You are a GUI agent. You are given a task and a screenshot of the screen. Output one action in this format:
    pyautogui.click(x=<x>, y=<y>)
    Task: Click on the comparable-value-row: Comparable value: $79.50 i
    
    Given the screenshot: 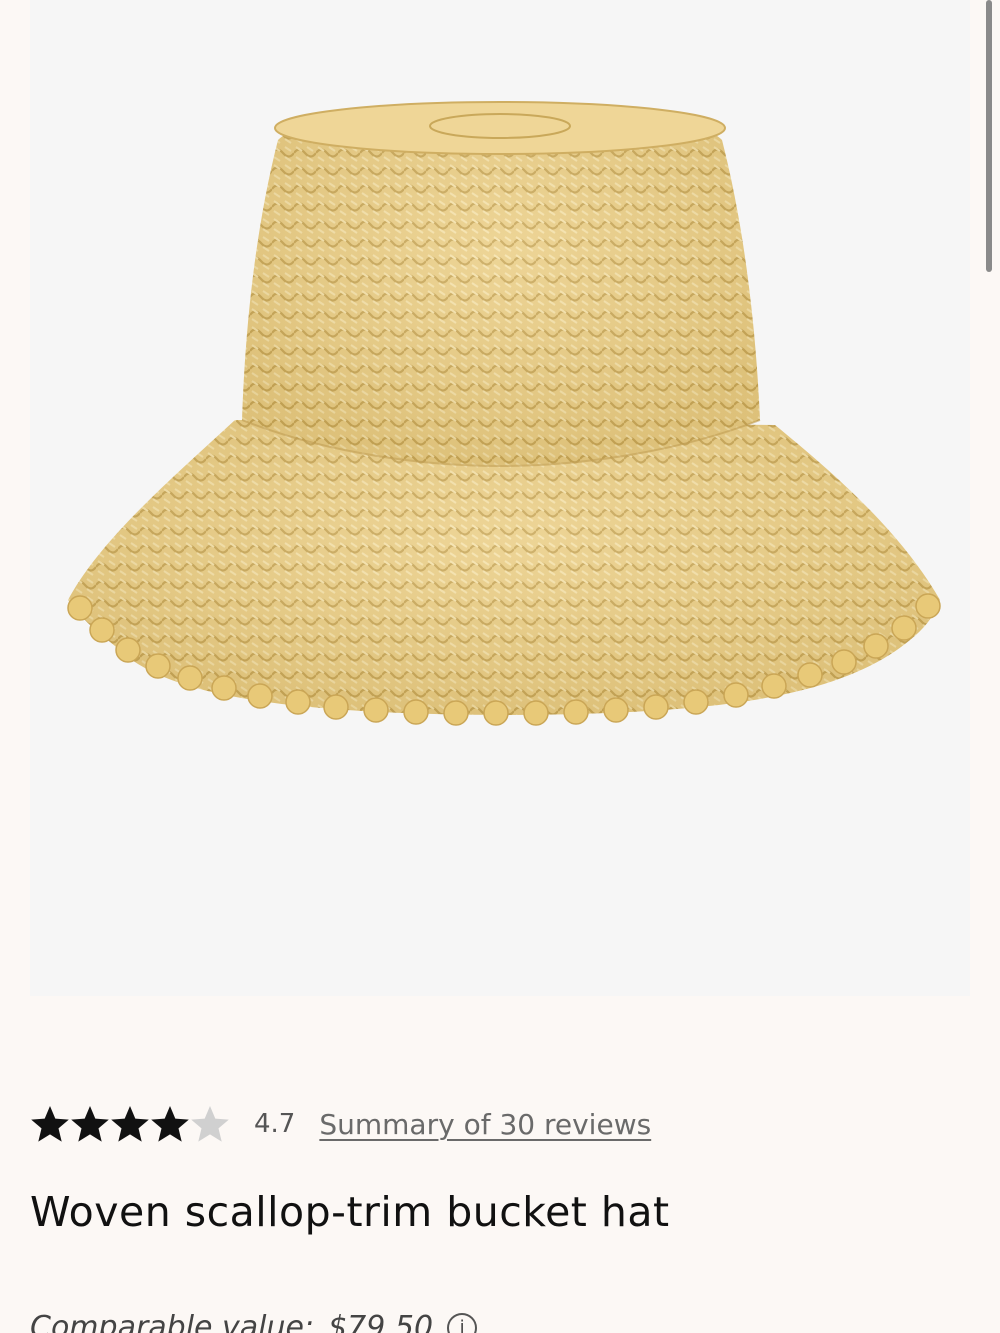 What is the action you would take?
    pyautogui.click(x=254, y=1321)
    